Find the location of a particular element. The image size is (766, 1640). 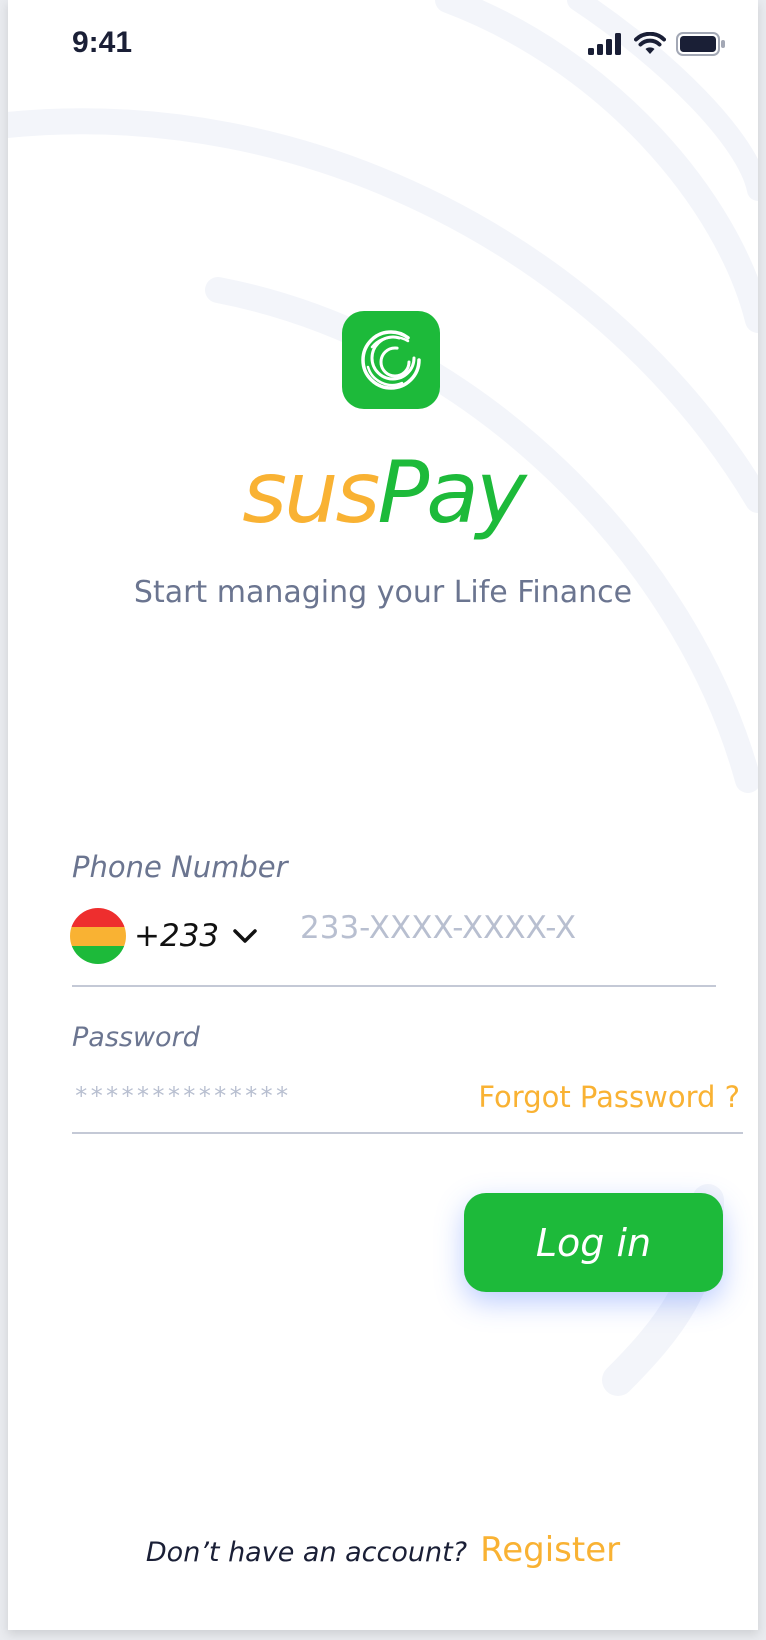

chevron-down-icon is located at coordinates (245, 936).